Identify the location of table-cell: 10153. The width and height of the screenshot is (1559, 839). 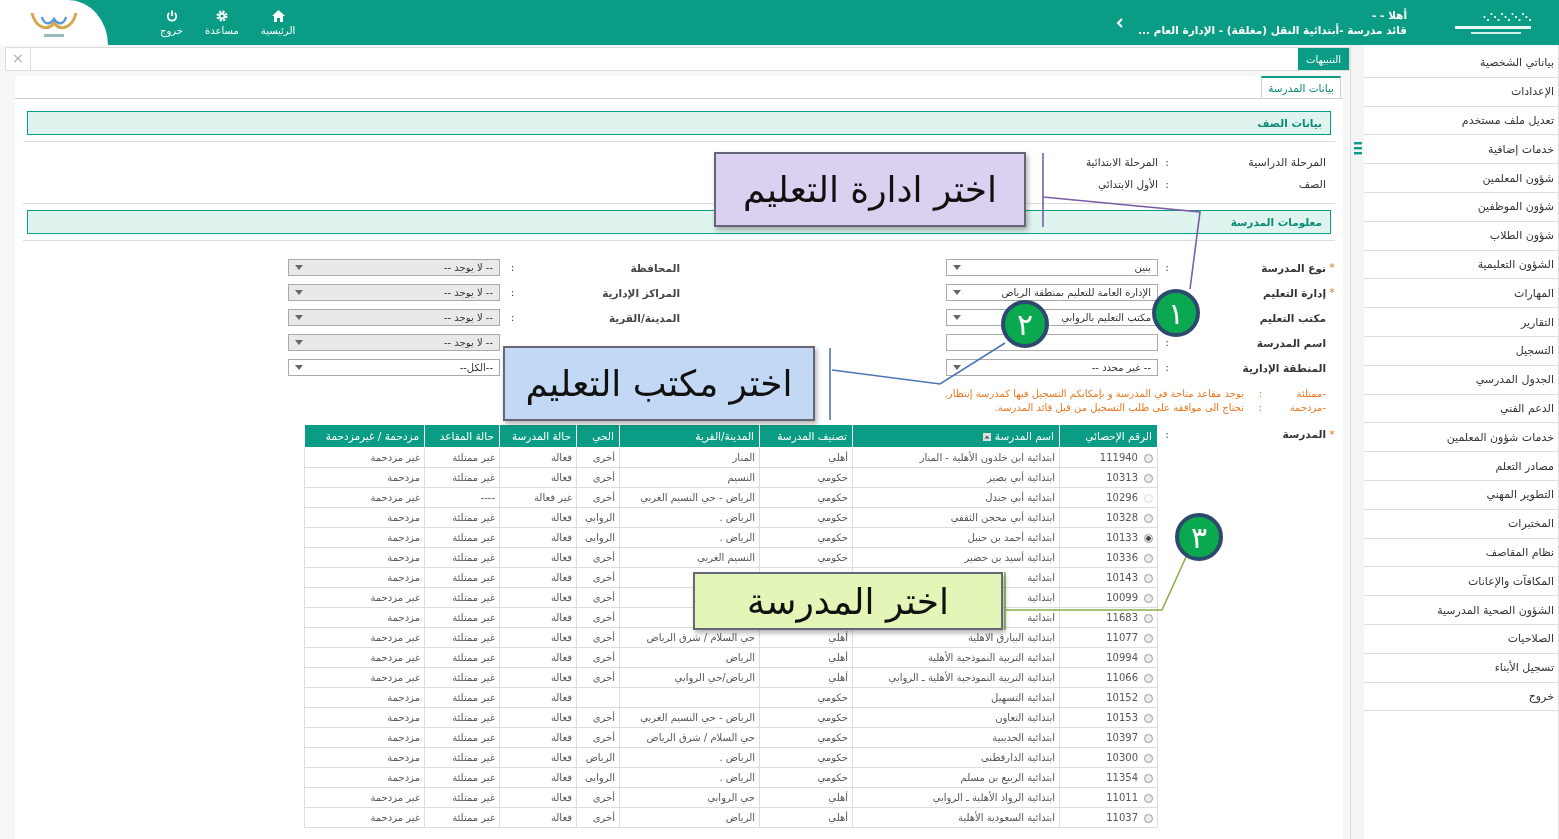
(1122, 717).